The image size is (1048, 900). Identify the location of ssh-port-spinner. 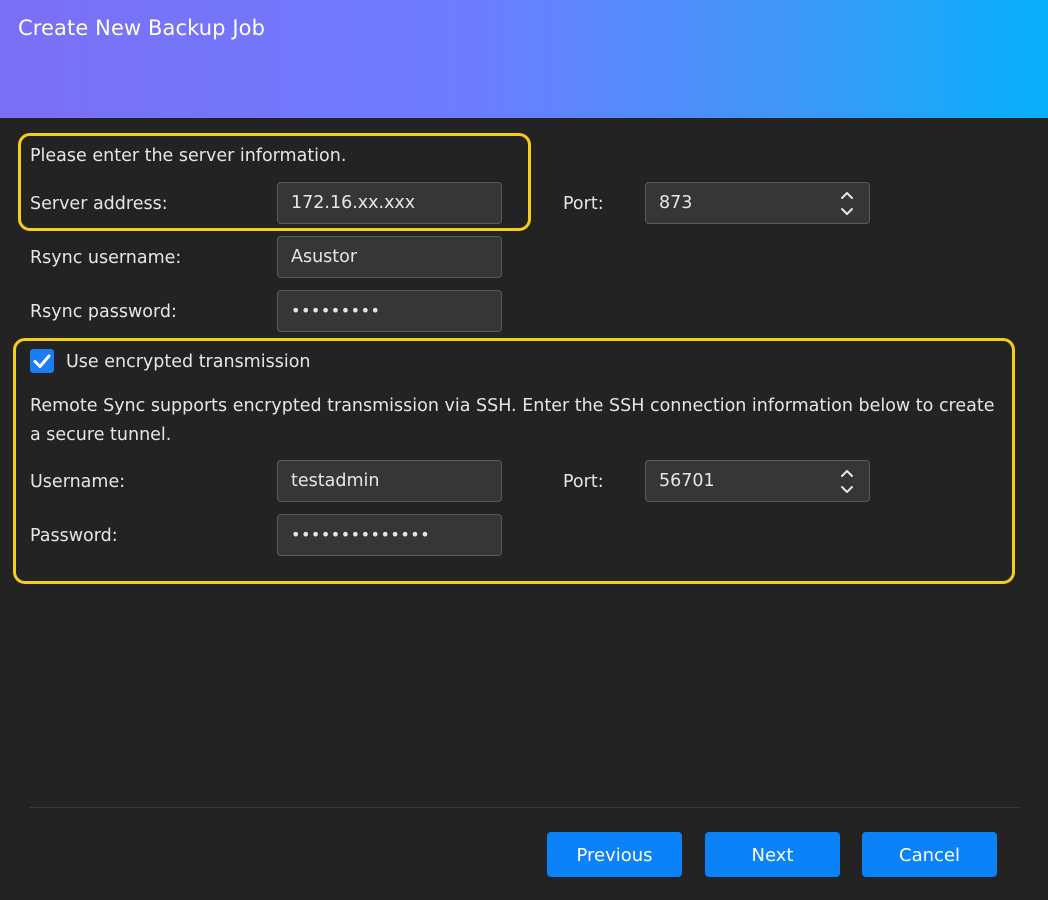
(847, 481).